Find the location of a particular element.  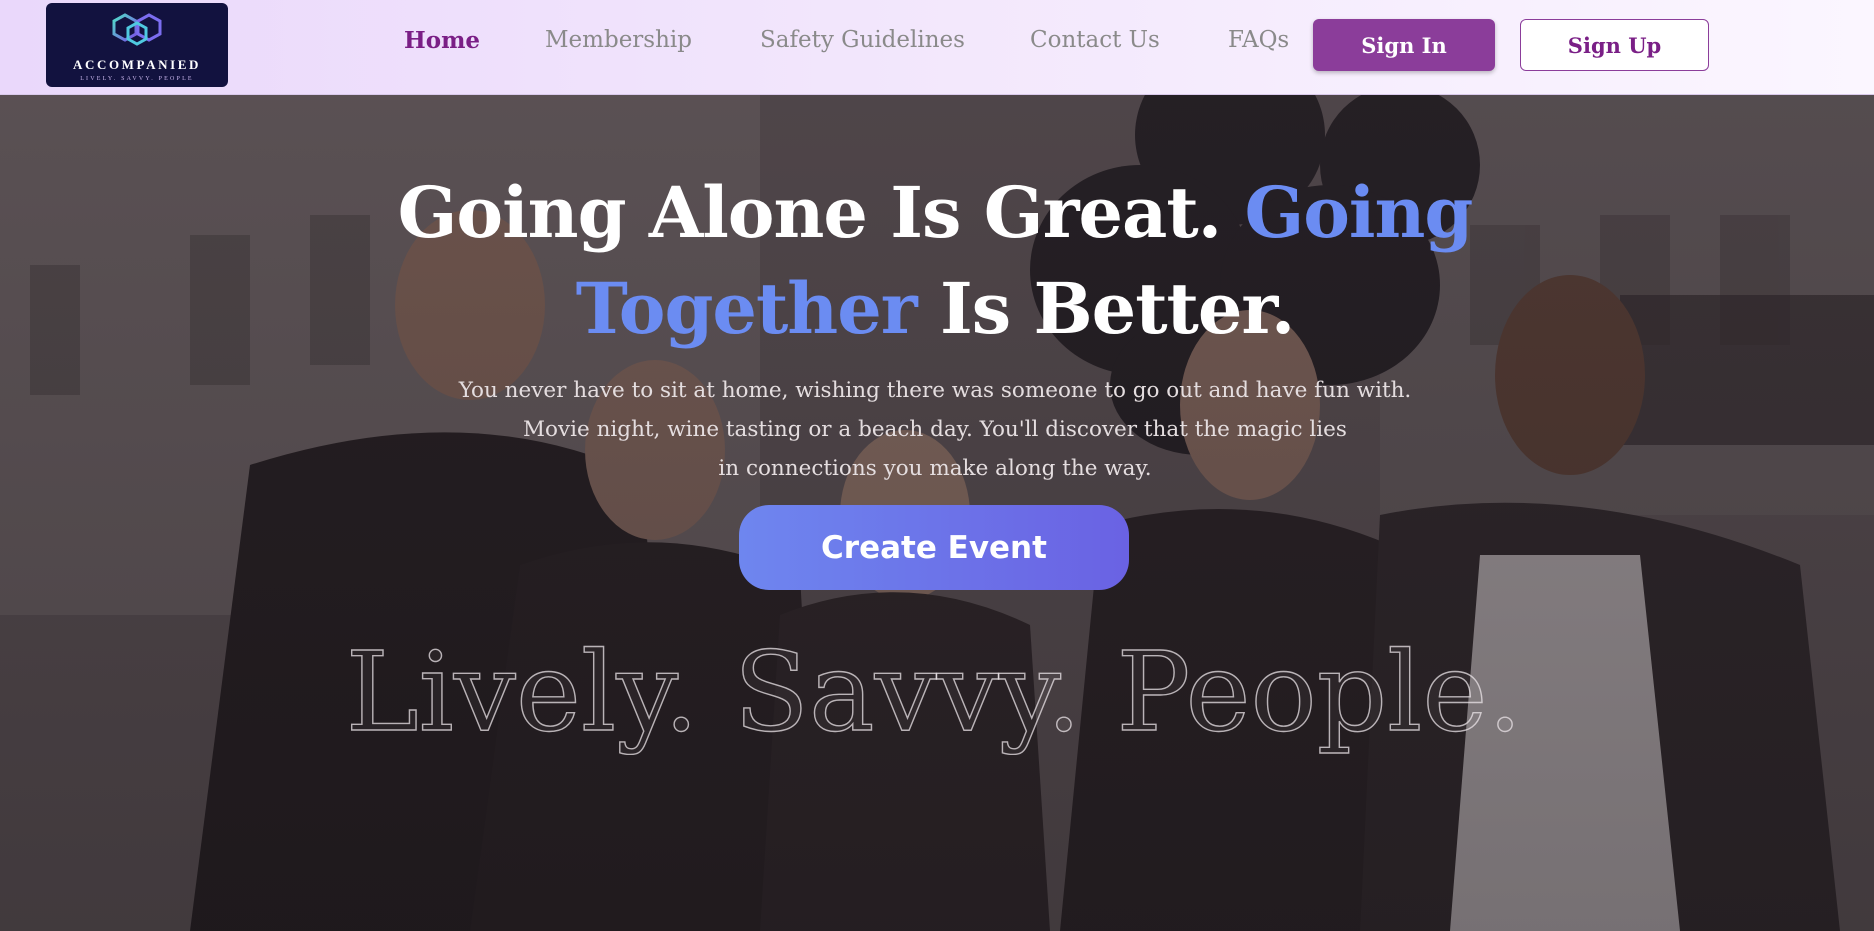

headline-part-1: Going Alone Is Great. is located at coordinates (809, 212).